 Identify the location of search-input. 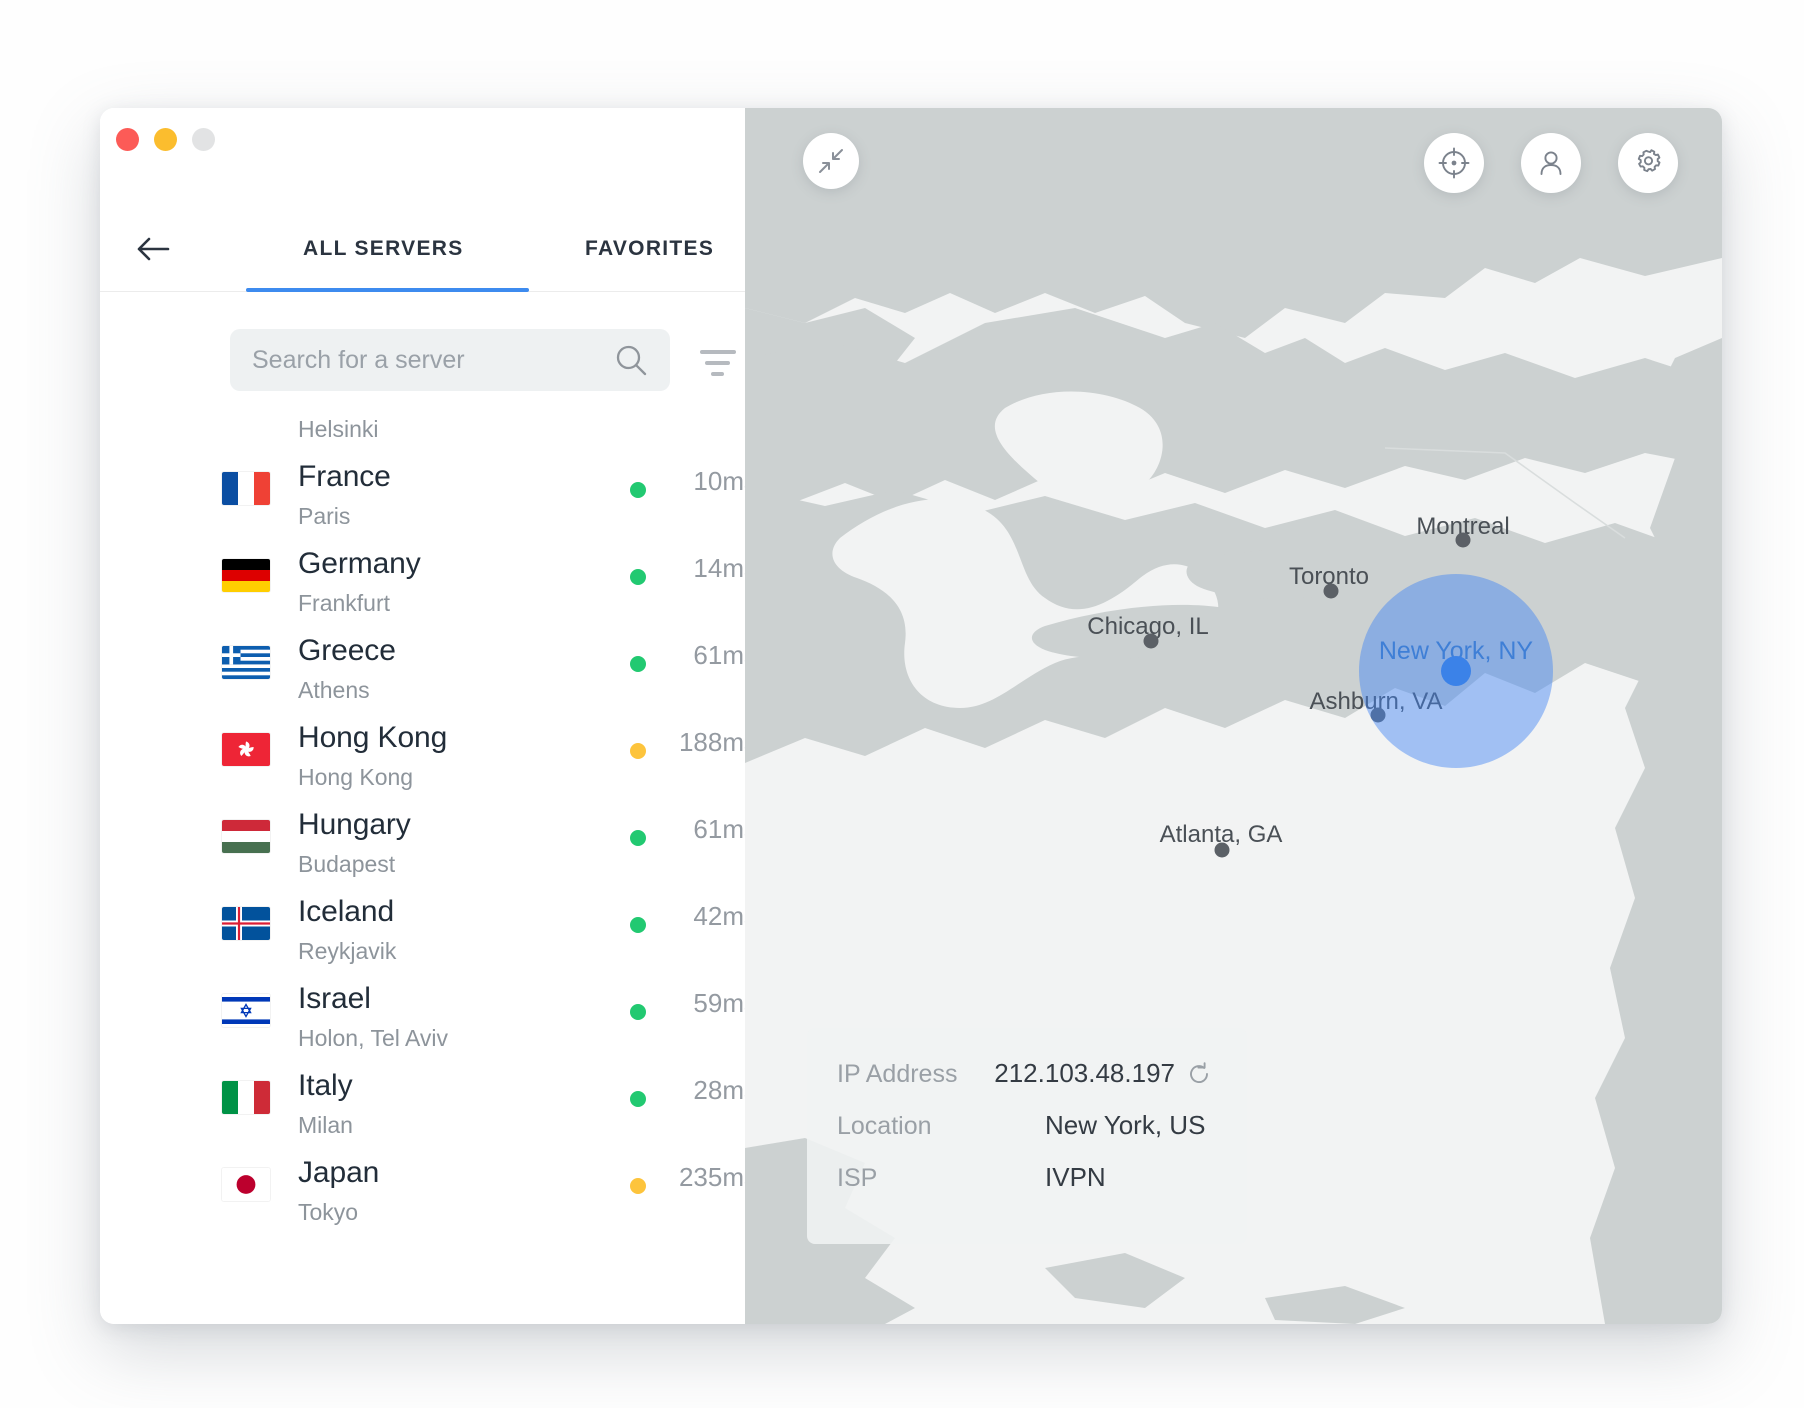
(433, 360).